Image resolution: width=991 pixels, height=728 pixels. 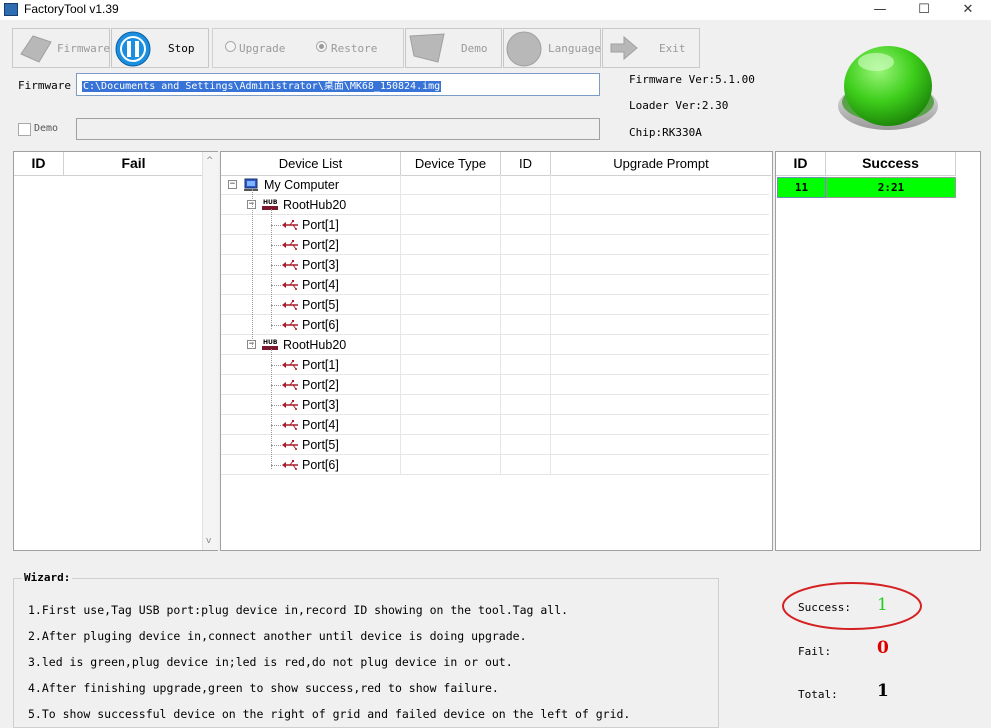 What do you see at coordinates (453, 48) in the screenshot?
I see `demo-button: Demo` at bounding box center [453, 48].